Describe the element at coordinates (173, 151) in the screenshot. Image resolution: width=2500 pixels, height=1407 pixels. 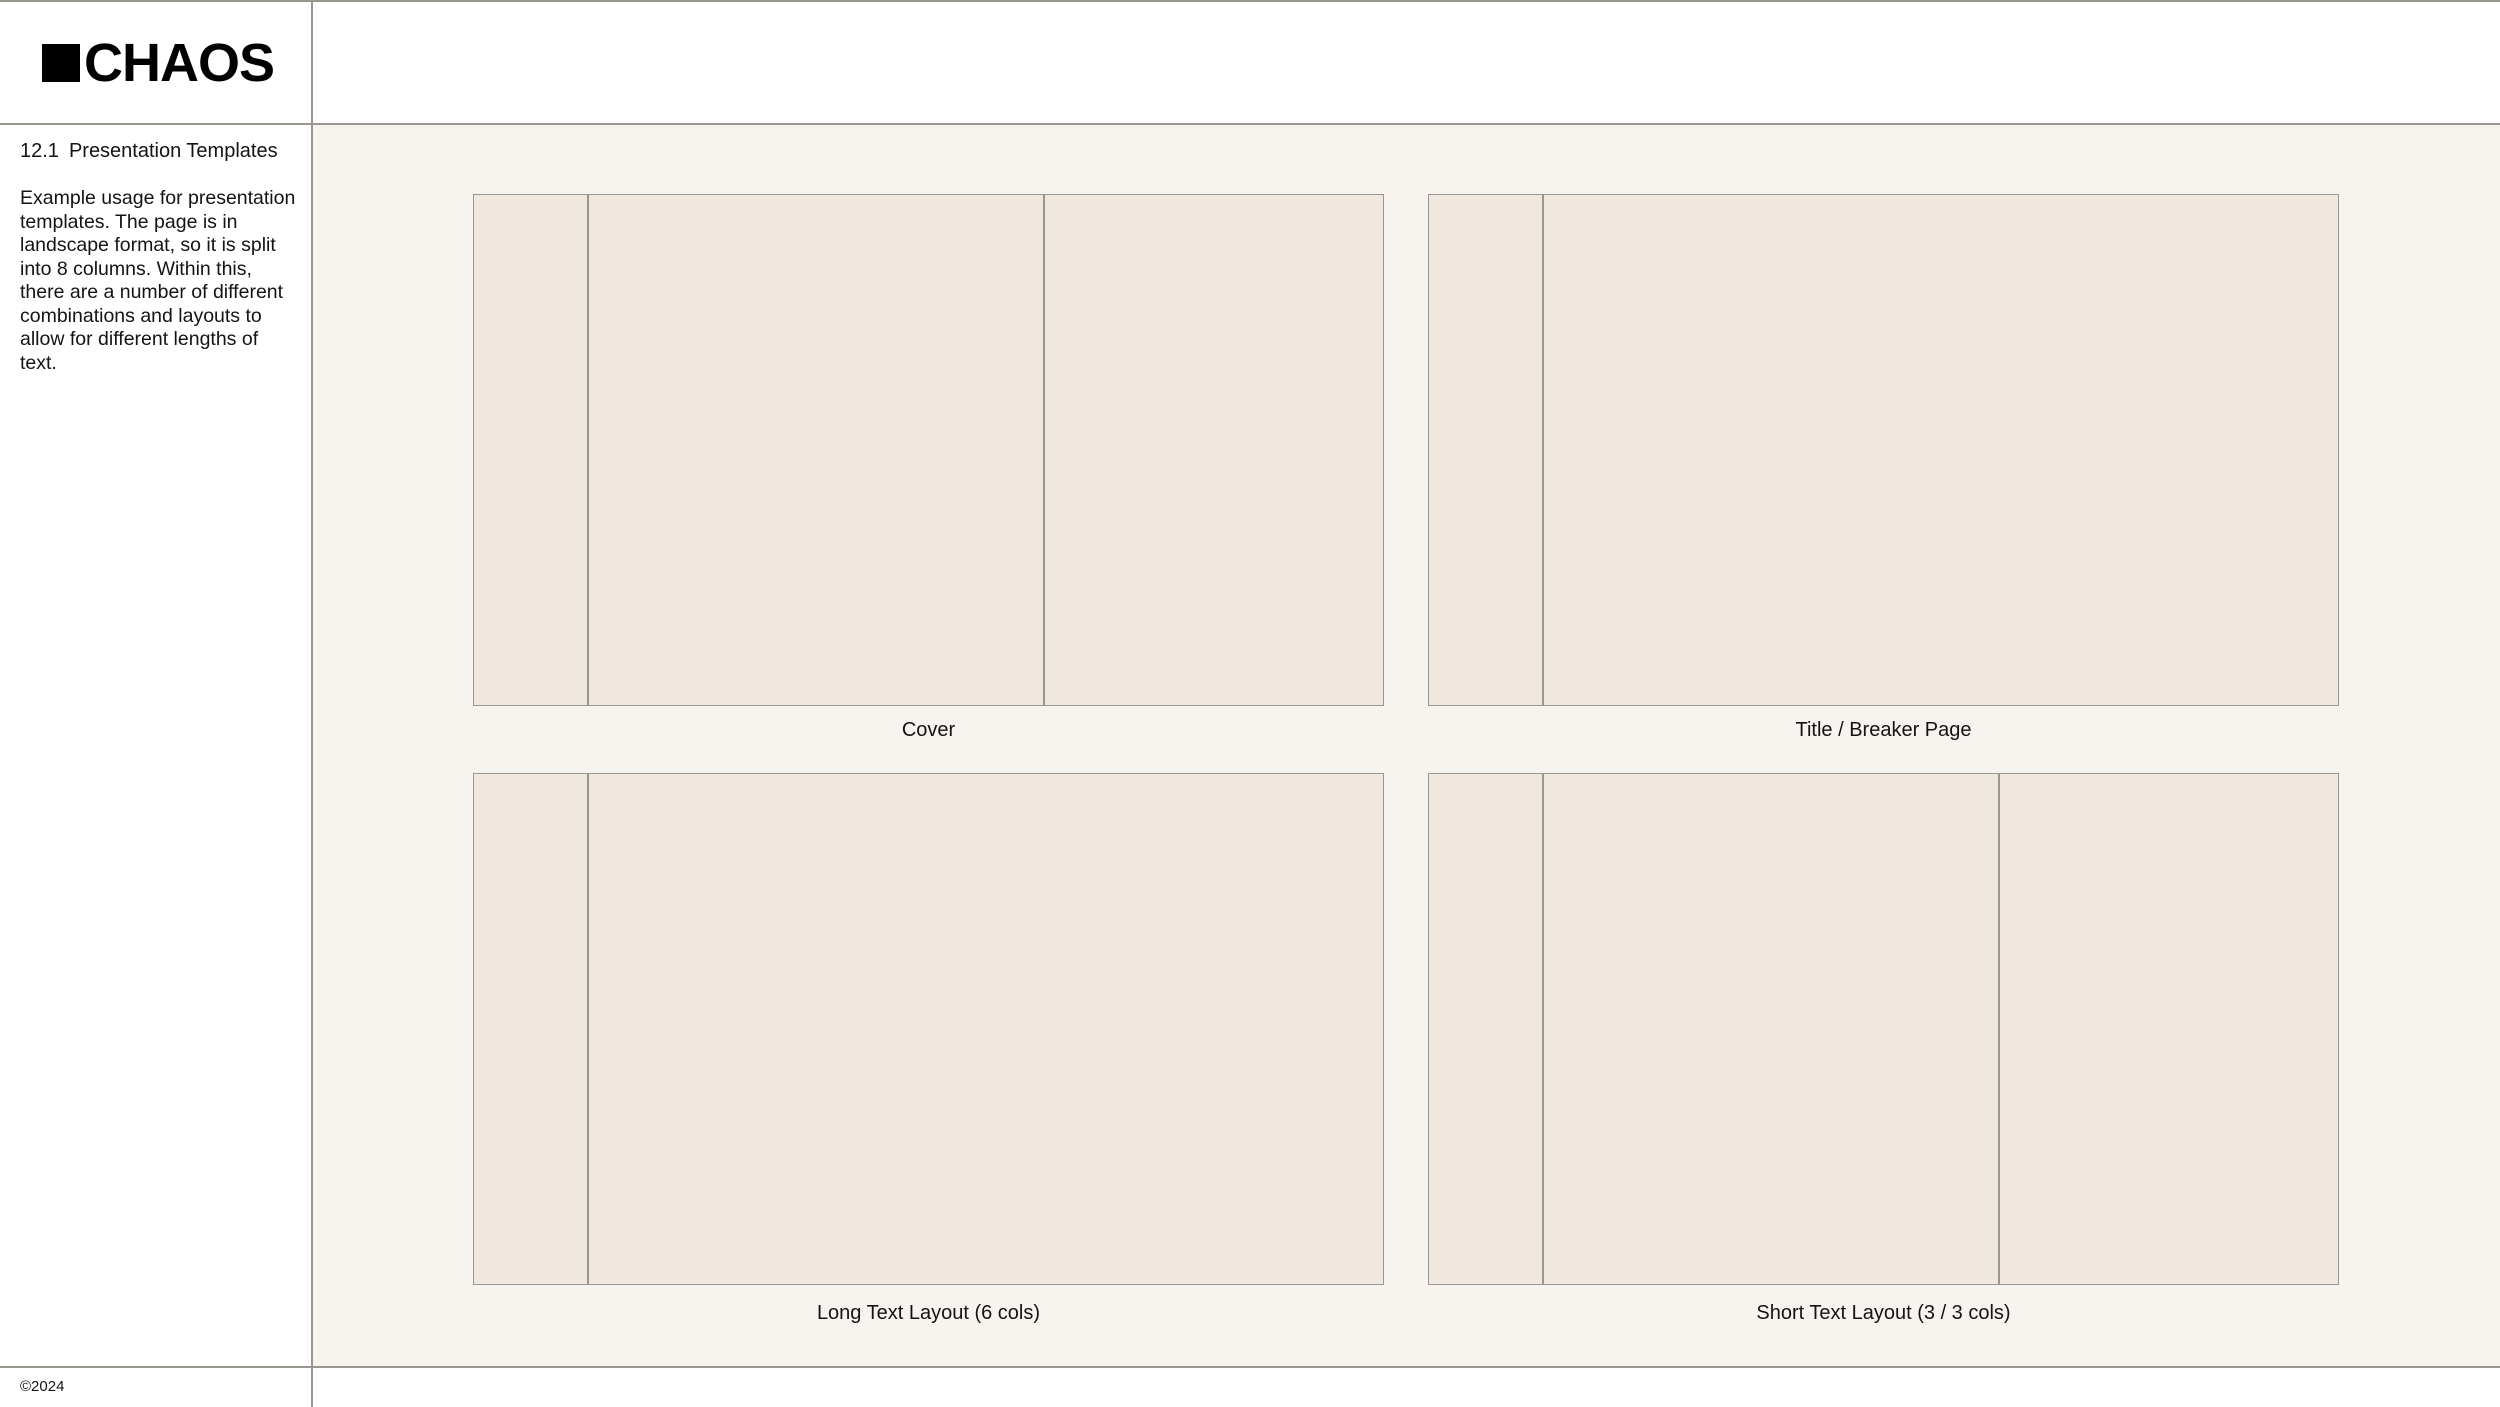
I see `section-title: Presentation Templates` at that location.